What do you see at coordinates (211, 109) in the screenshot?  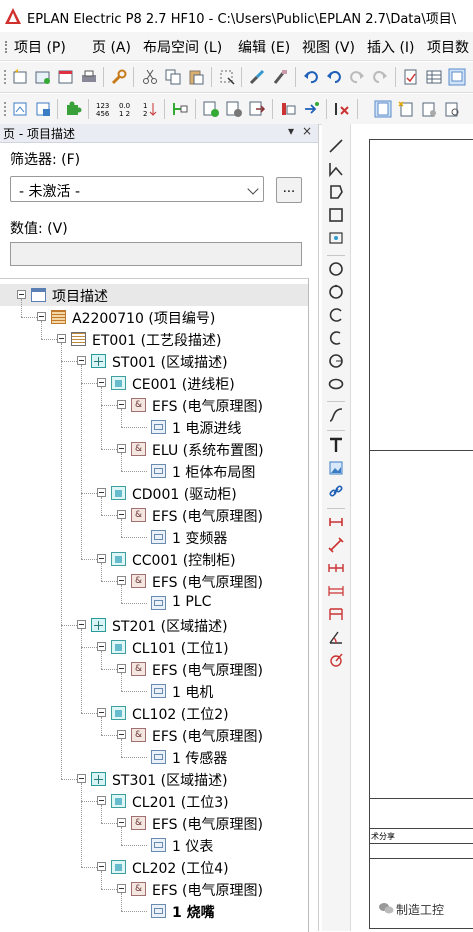 I see `check-page-icon` at bounding box center [211, 109].